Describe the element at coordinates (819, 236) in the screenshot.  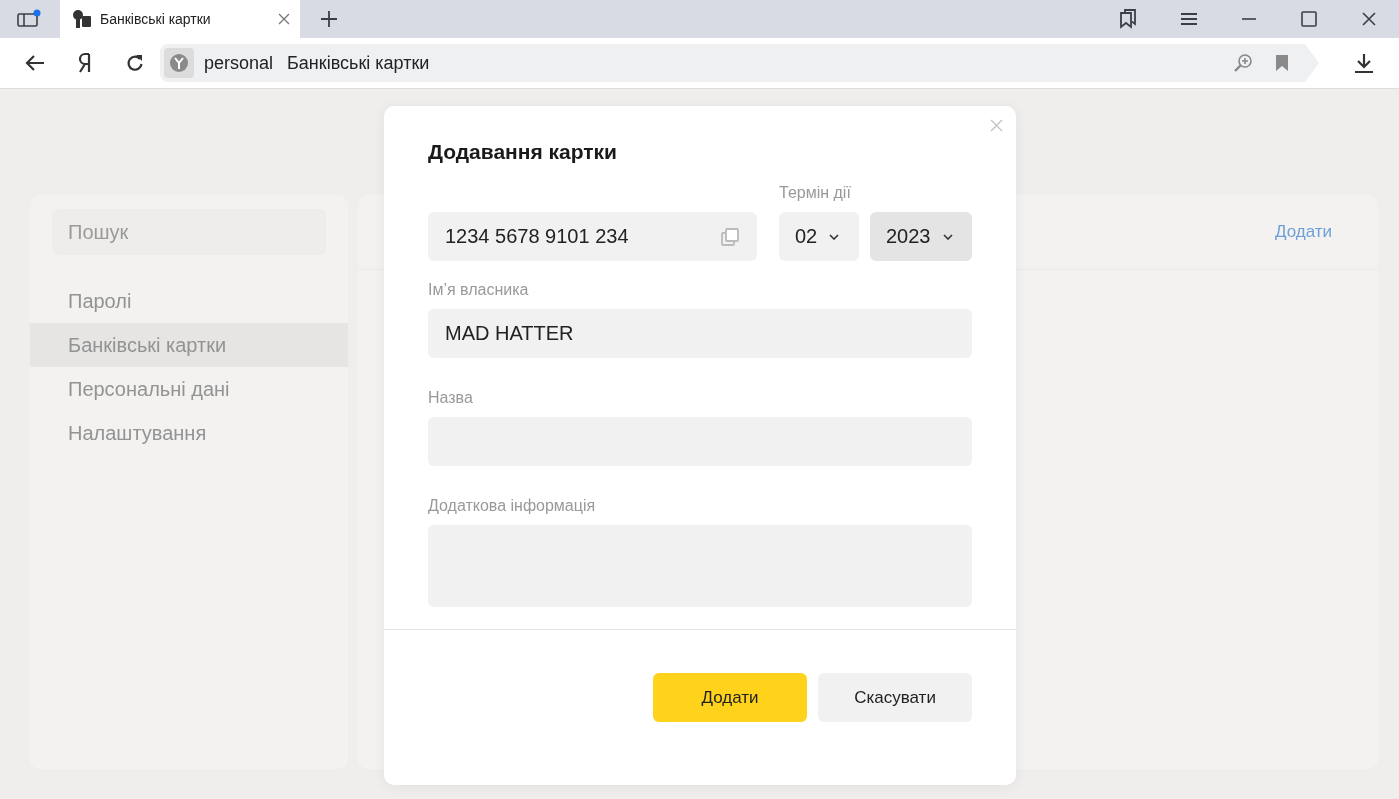
I see `month-dropdown: 02` at that location.